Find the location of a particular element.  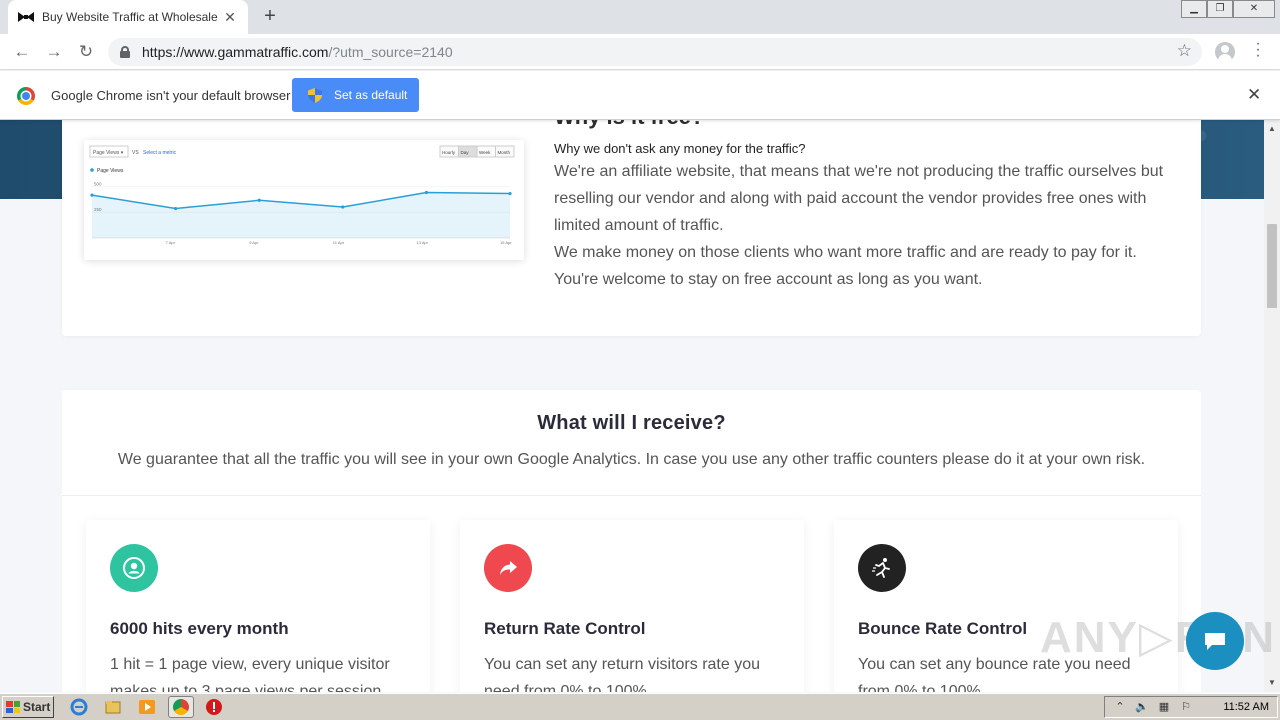

infobar-message: Google Chrome isn't your default browser is located at coordinates (171, 95).